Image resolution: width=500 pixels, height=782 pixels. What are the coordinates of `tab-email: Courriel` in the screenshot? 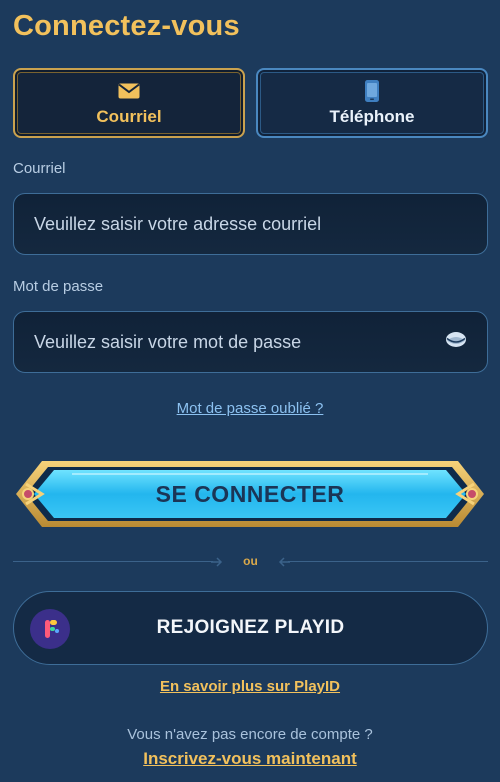 It's located at (129, 103).